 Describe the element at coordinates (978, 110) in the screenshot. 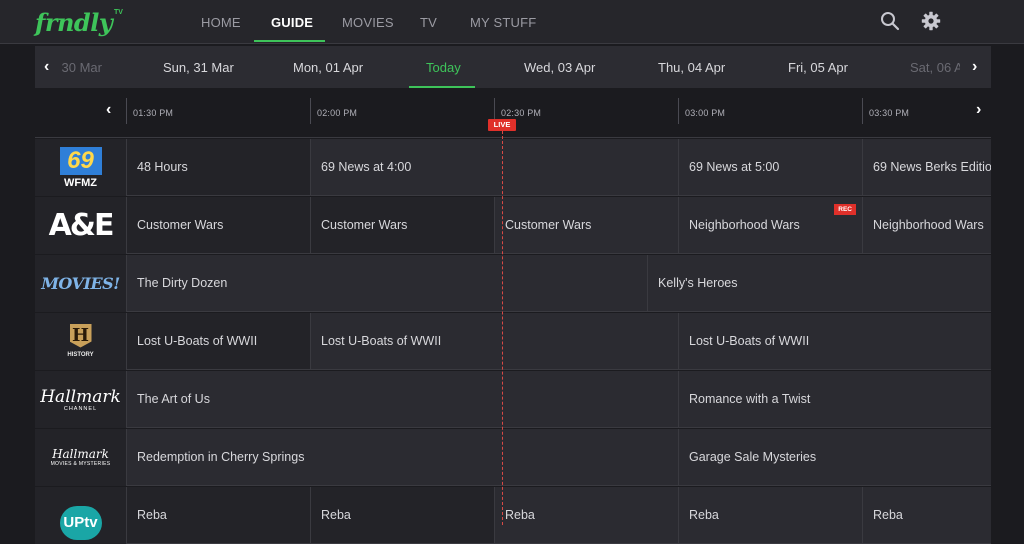

I see `time-next-arrow: ›` at that location.